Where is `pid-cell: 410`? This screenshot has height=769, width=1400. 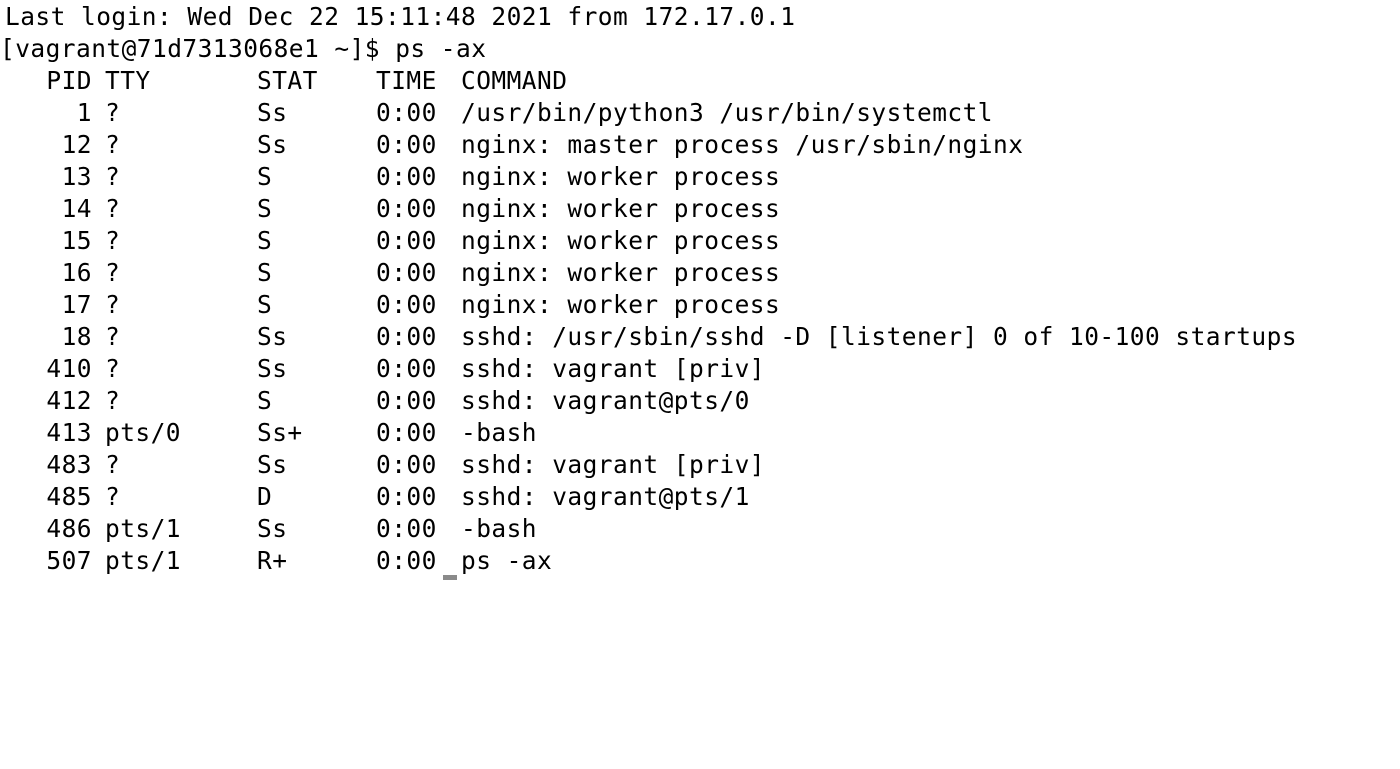
pid-cell: 410 is located at coordinates (69, 368).